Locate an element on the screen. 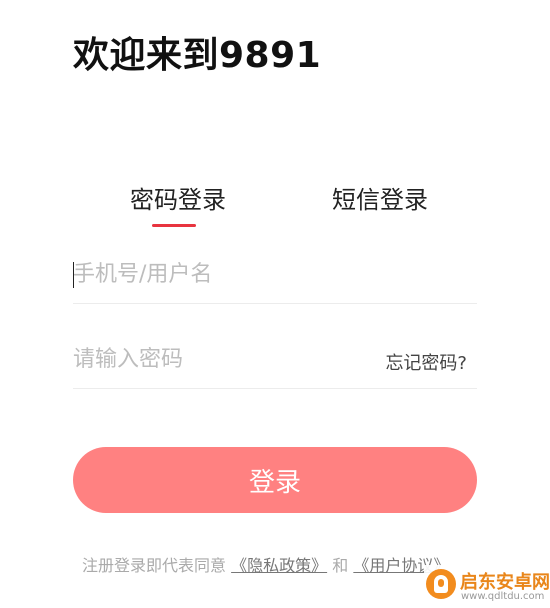  agreement-conjunction: 和 is located at coordinates (340, 565).